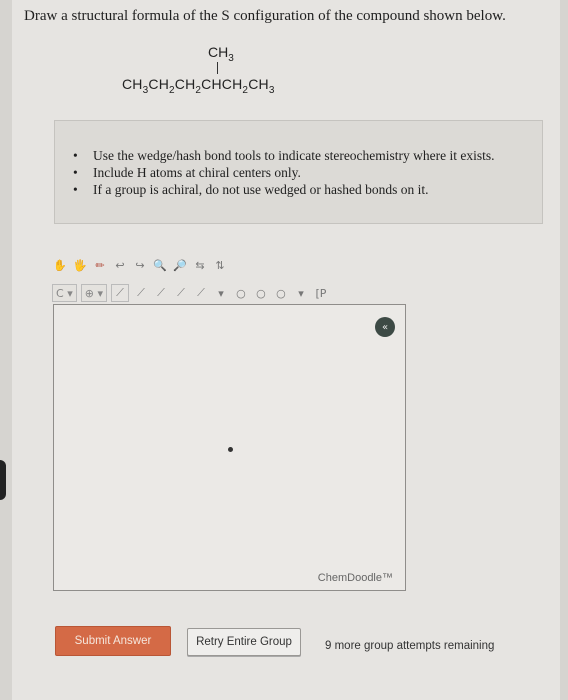 Image resolution: width=568 pixels, height=700 pixels. I want to click on main-chain: CH3CH2CH2CHCH2CH3, so click(198, 86).